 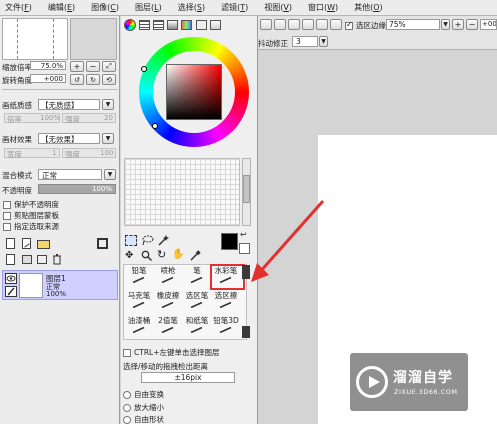 What do you see at coordinates (182, 192) in the screenshot?
I see `scratchpad-grid` at bounding box center [182, 192].